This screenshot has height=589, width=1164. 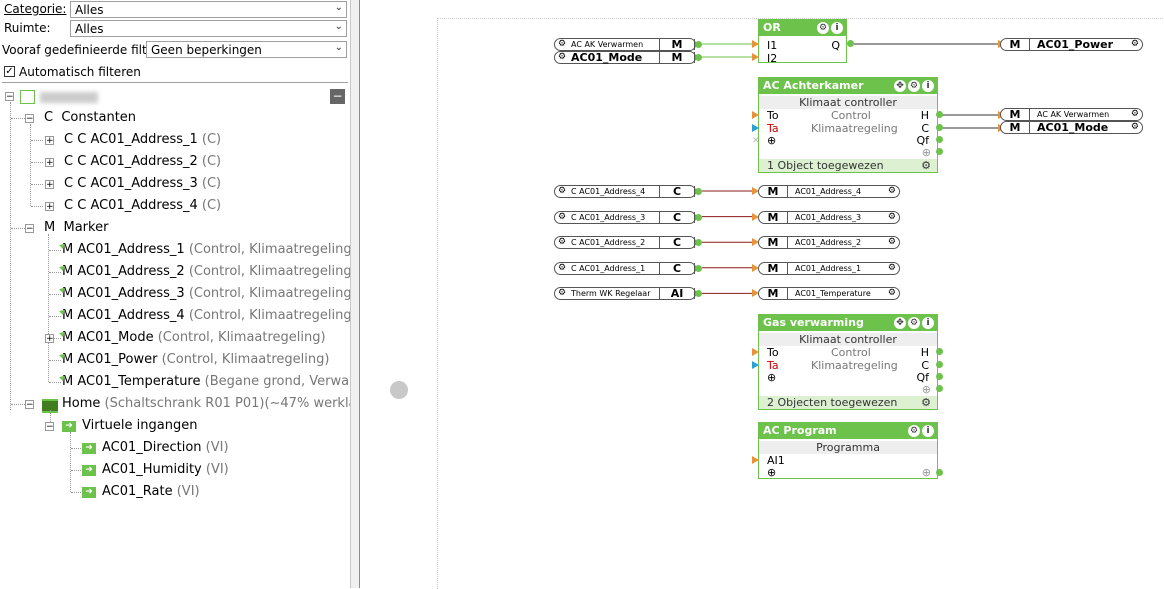 I want to click on tree-marker-item: M AC01_Power (Control, Klimaatregeling), so click(x=195, y=360).